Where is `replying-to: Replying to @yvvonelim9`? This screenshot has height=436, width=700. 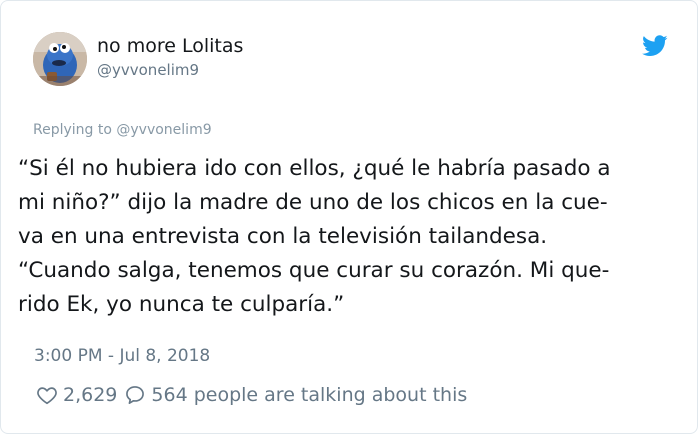 replying-to: Replying to @yvvonelim9 is located at coordinates (122, 130).